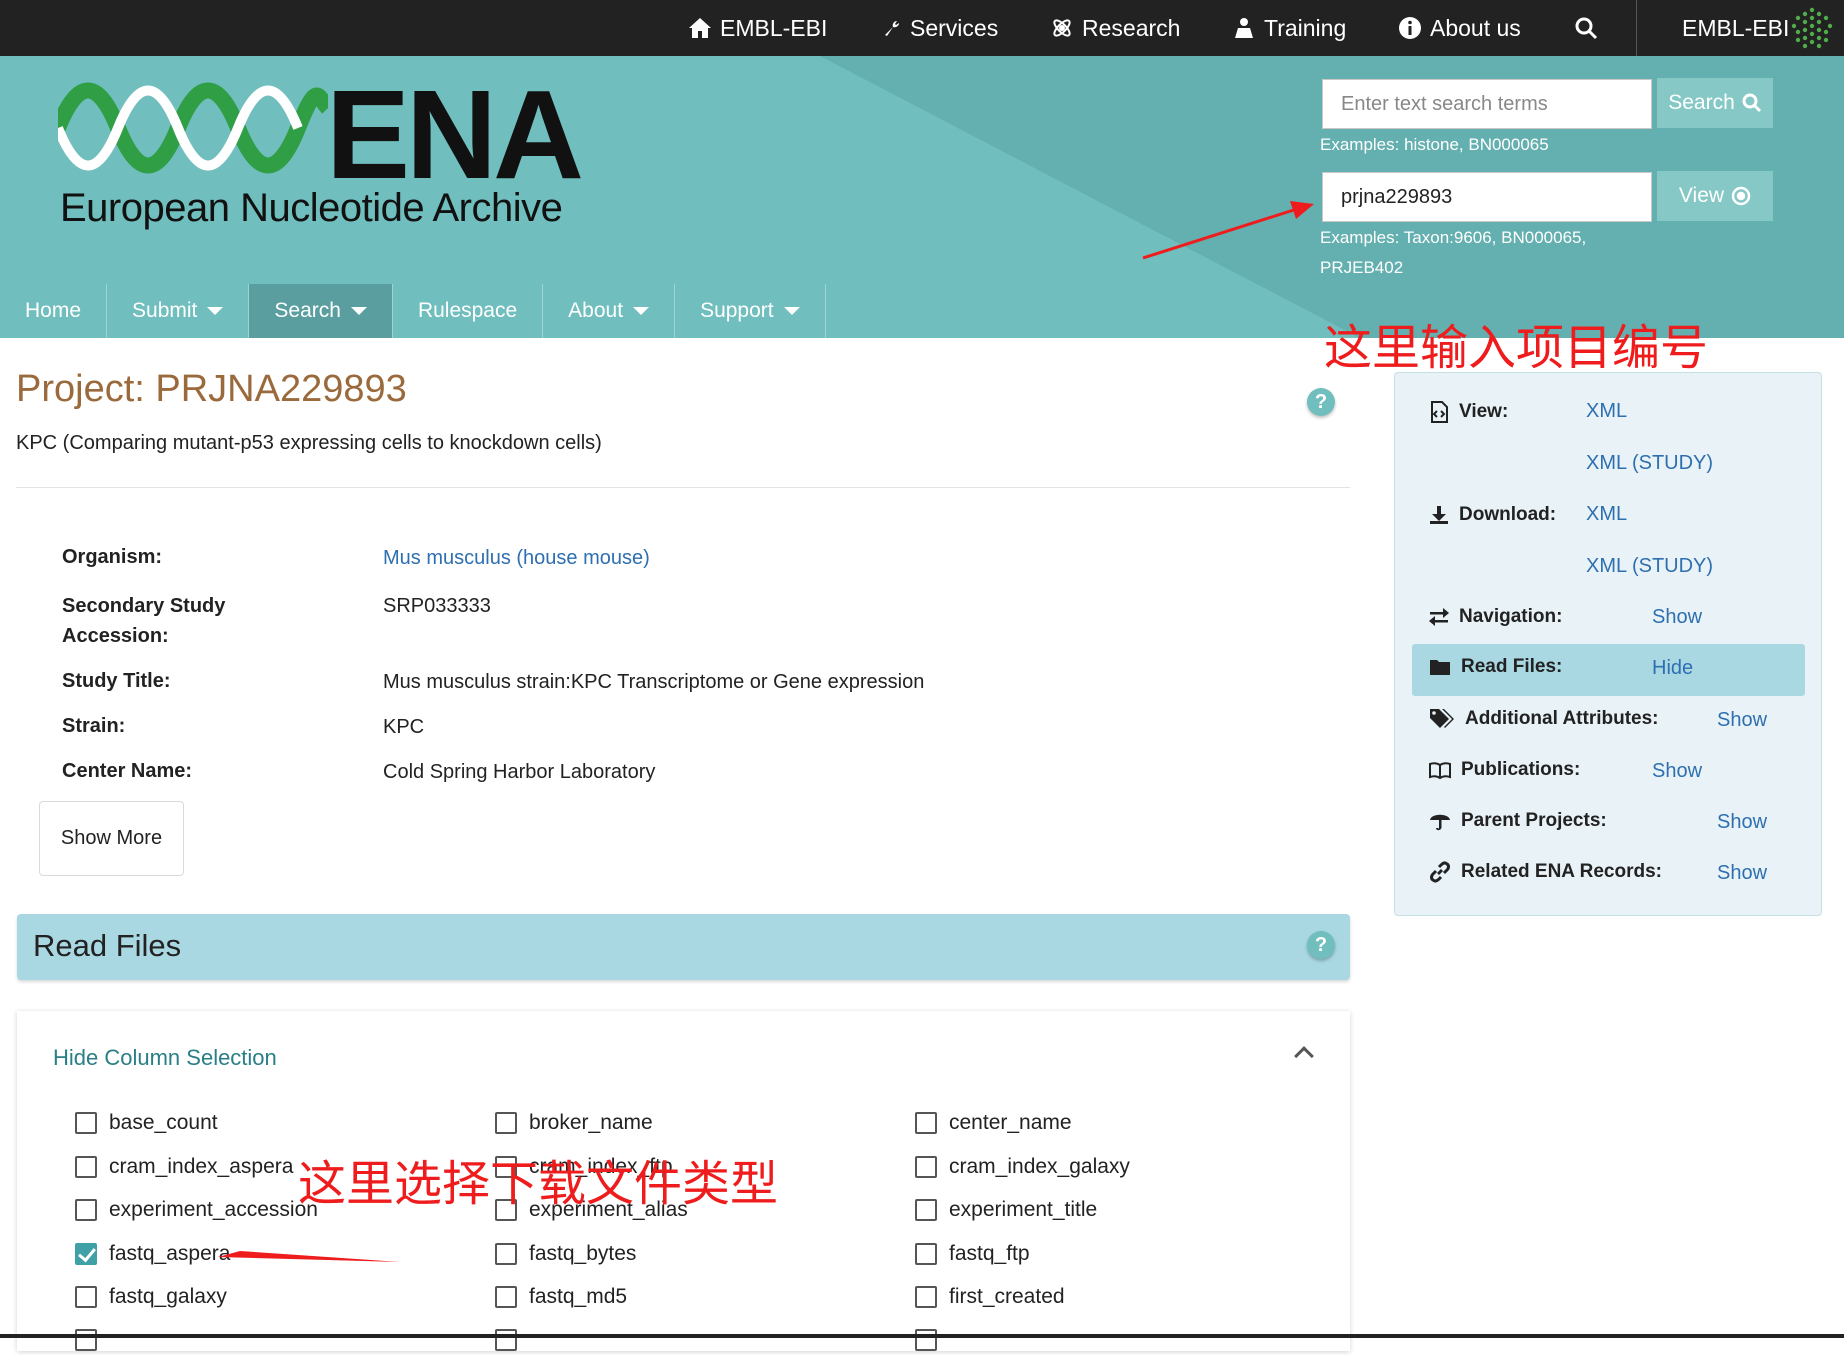 The image size is (1844, 1355). Describe the element at coordinates (94, 726) in the screenshot. I see `strain-label: Strain:` at that location.